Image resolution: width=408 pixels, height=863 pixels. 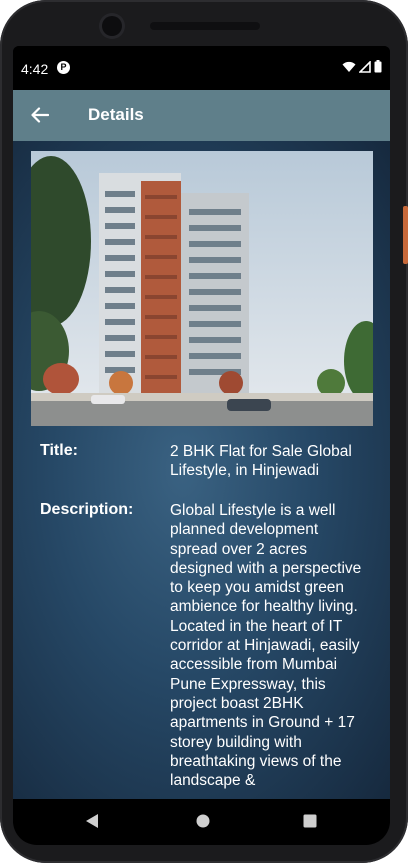 I want to click on navigation-bar, so click(x=201, y=822).